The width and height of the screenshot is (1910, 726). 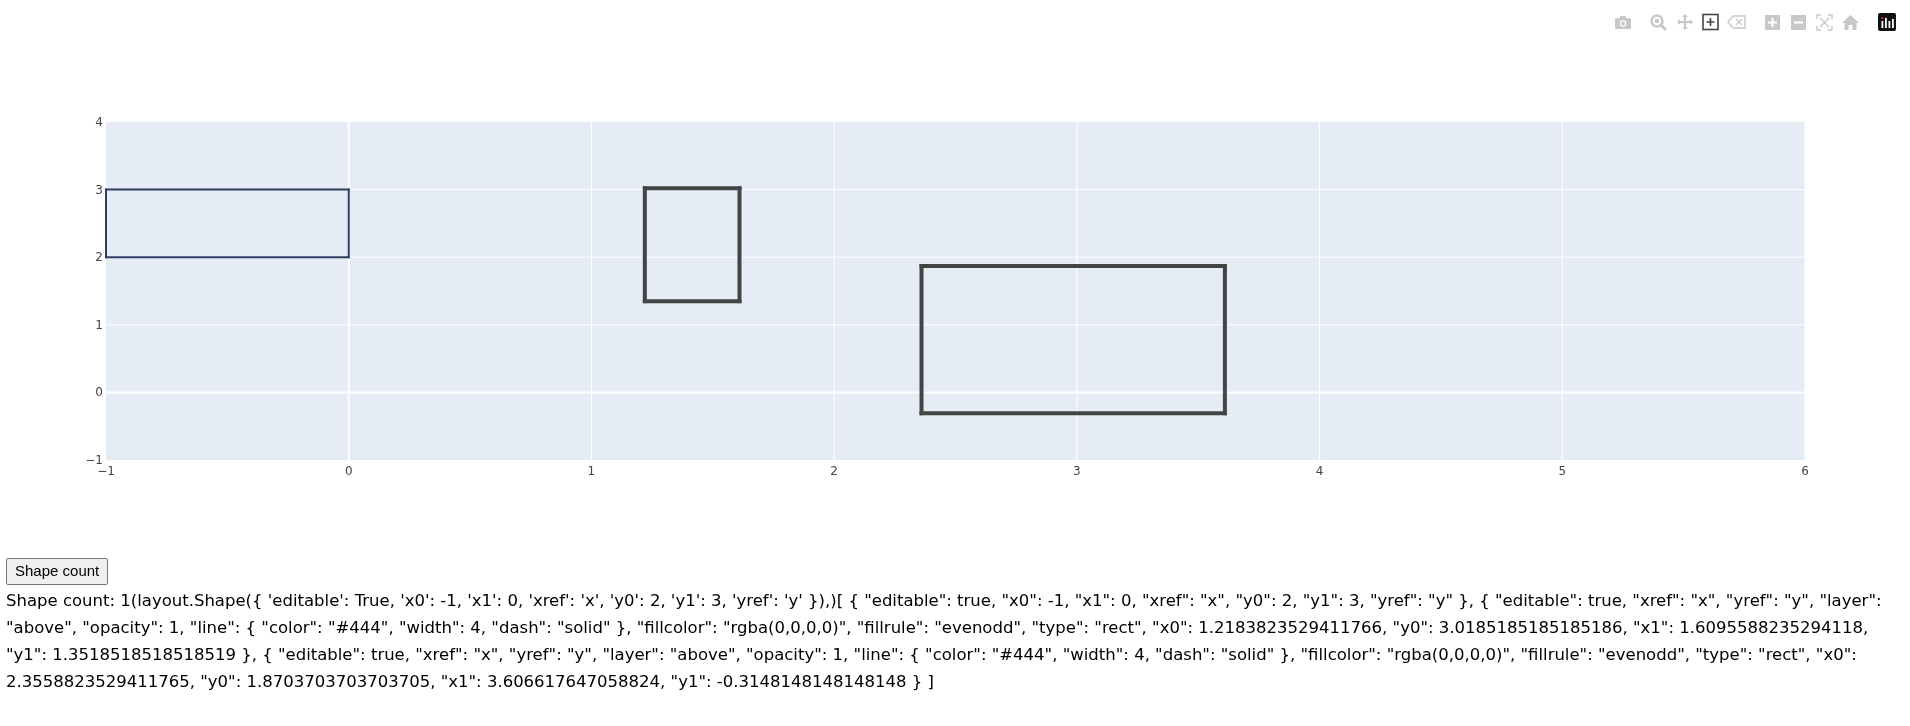 What do you see at coordinates (99, 324) in the screenshot?
I see `y-tick-label: 1` at bounding box center [99, 324].